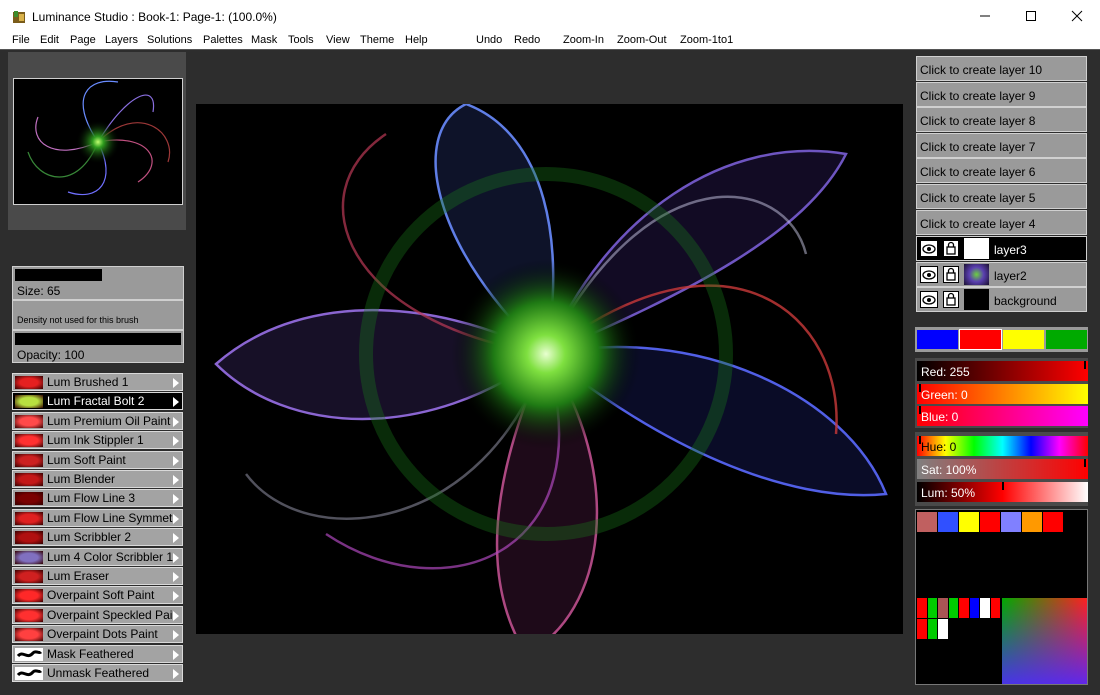 Image resolution: width=1100 pixels, height=695 pixels. Describe the element at coordinates (1002, 469) in the screenshot. I see `sat-slider: Sat: 100%` at that location.